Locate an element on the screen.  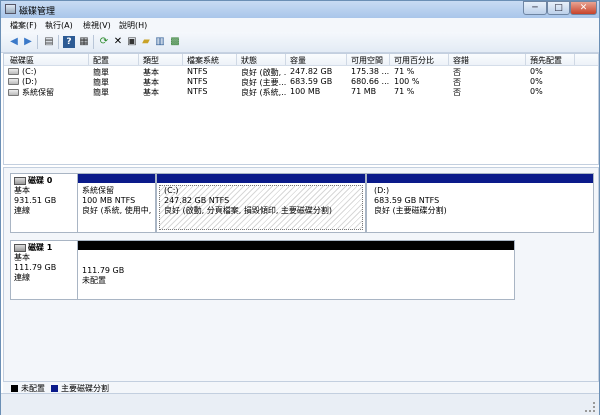
close-button: ✕ is located at coordinates (583, 8).